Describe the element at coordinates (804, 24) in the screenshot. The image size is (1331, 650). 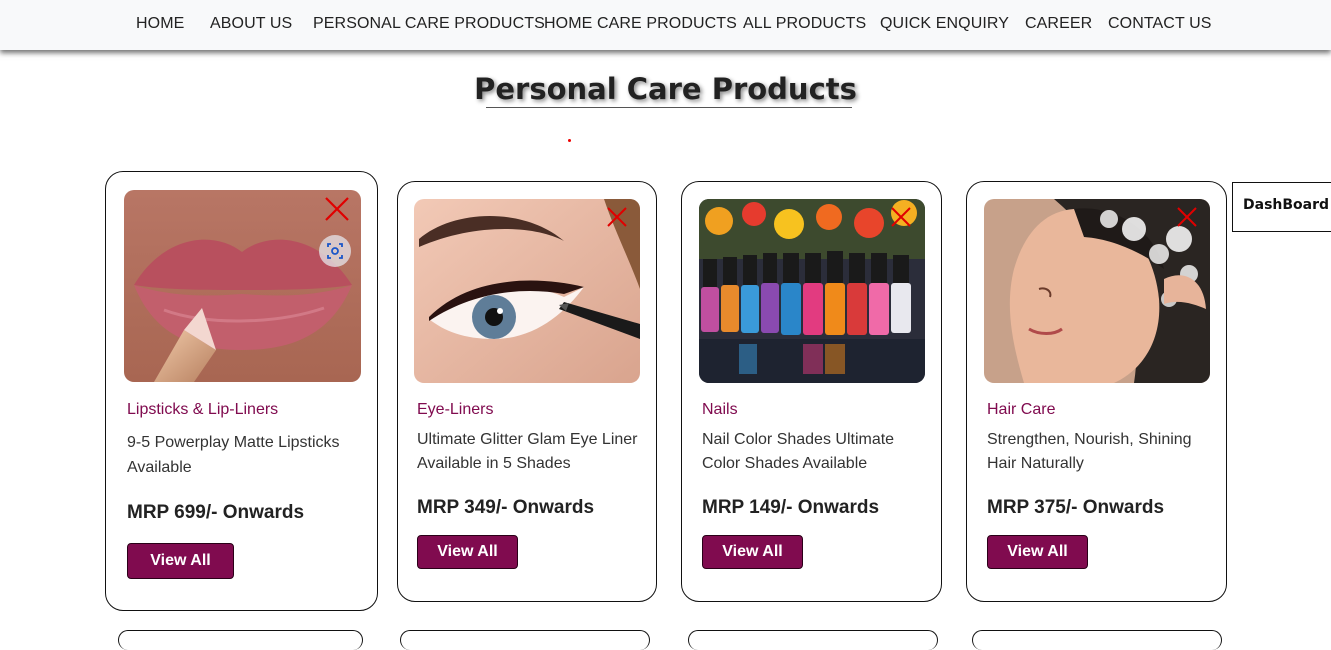
I see `nav-all-products: ALL PRODUCTS` at that location.